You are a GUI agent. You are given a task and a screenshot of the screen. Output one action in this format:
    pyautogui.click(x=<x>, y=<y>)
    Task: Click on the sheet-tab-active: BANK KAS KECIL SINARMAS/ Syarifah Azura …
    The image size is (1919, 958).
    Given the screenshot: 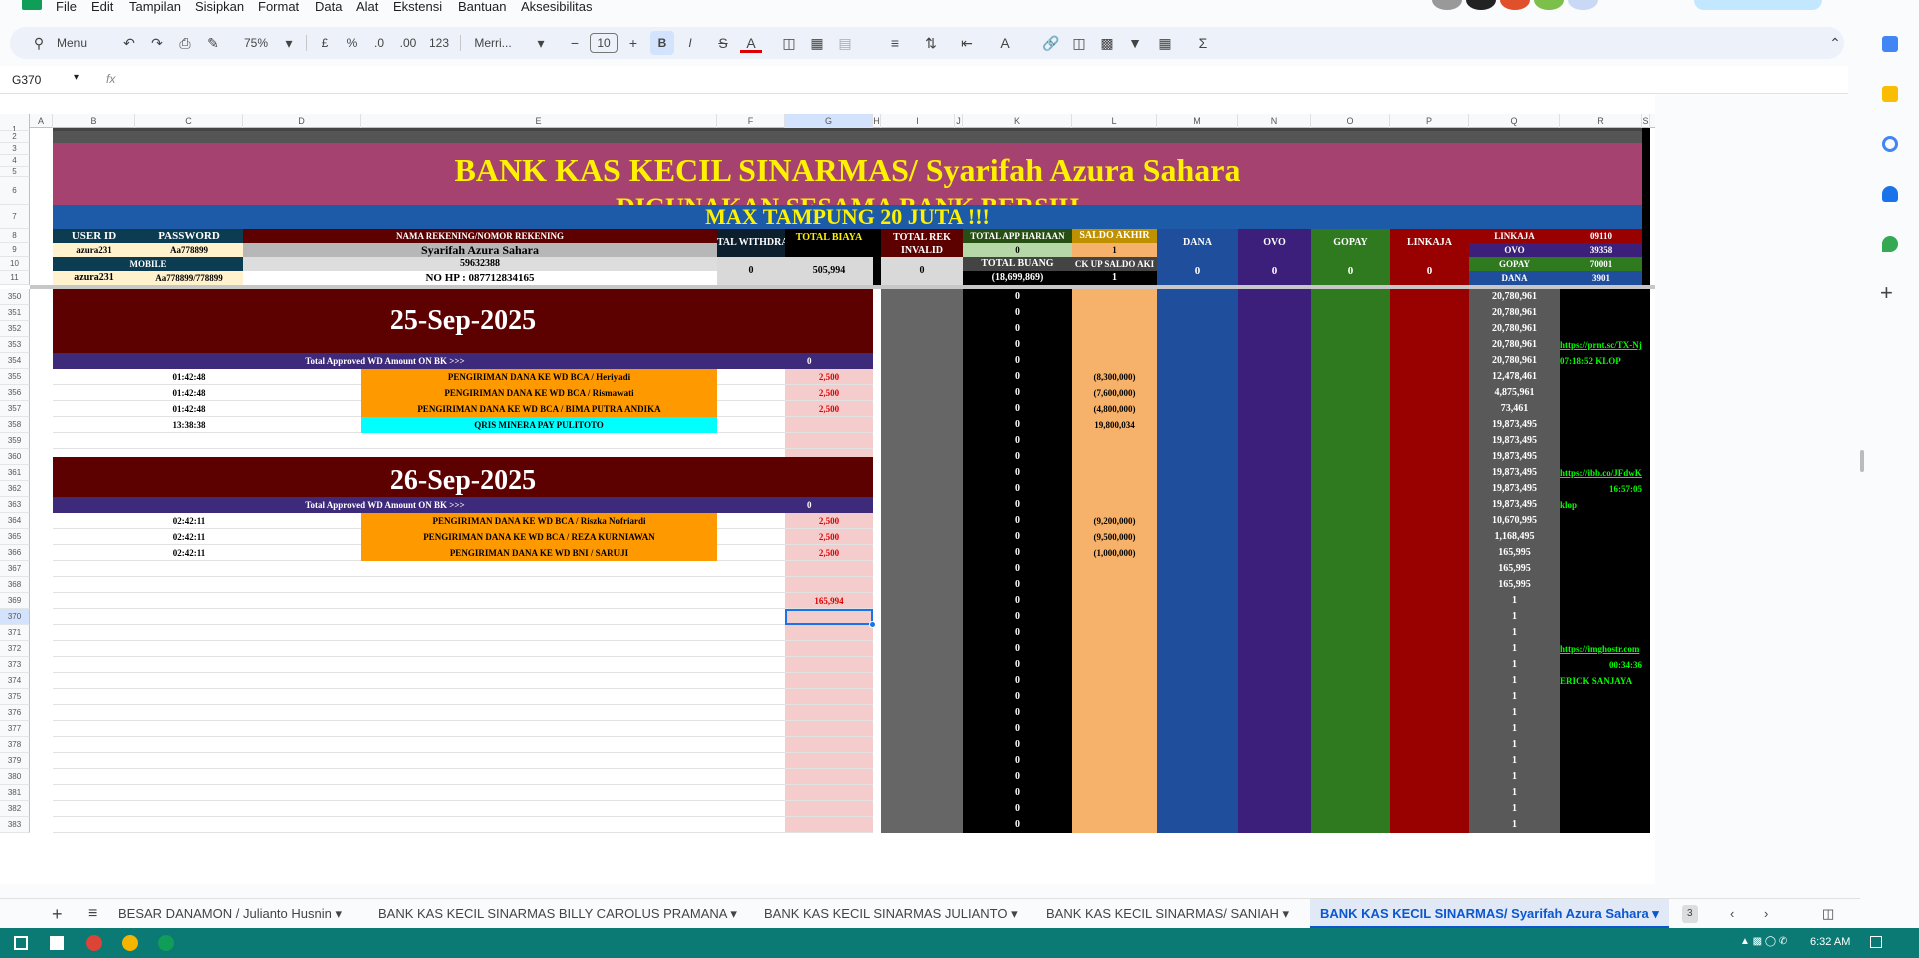 What is the action you would take?
    pyautogui.click(x=1489, y=914)
    